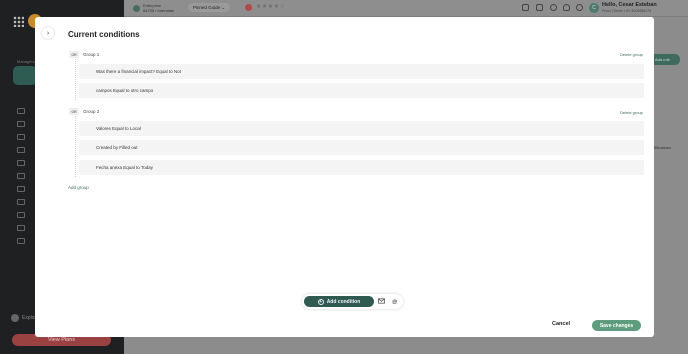 This screenshot has width=688, height=354. I want to click on explore-icon, so click(15, 318).